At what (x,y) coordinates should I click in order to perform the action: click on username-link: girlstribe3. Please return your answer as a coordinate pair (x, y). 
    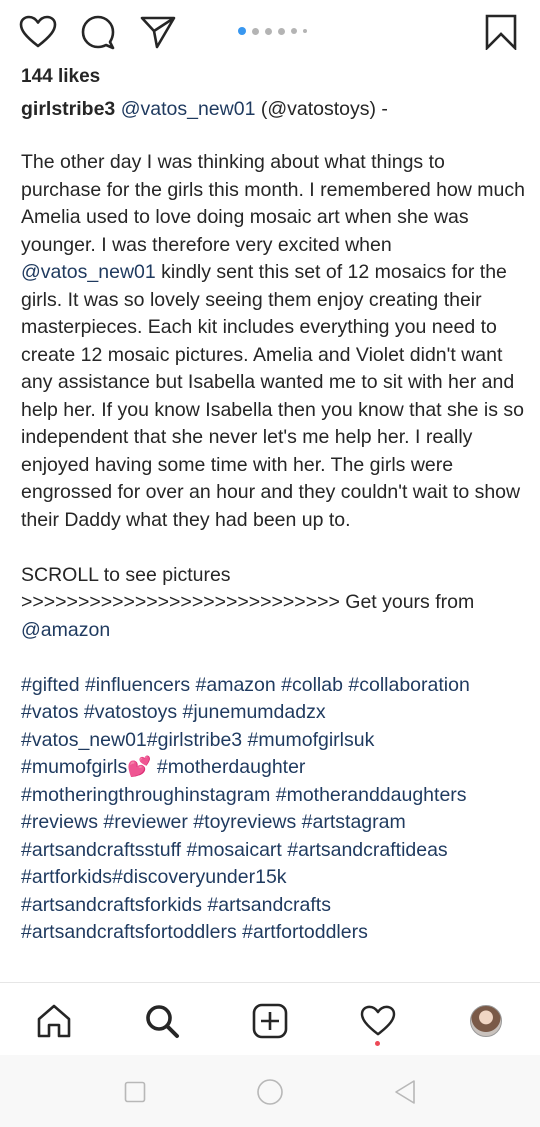
    Looking at the image, I should click on (68, 109).